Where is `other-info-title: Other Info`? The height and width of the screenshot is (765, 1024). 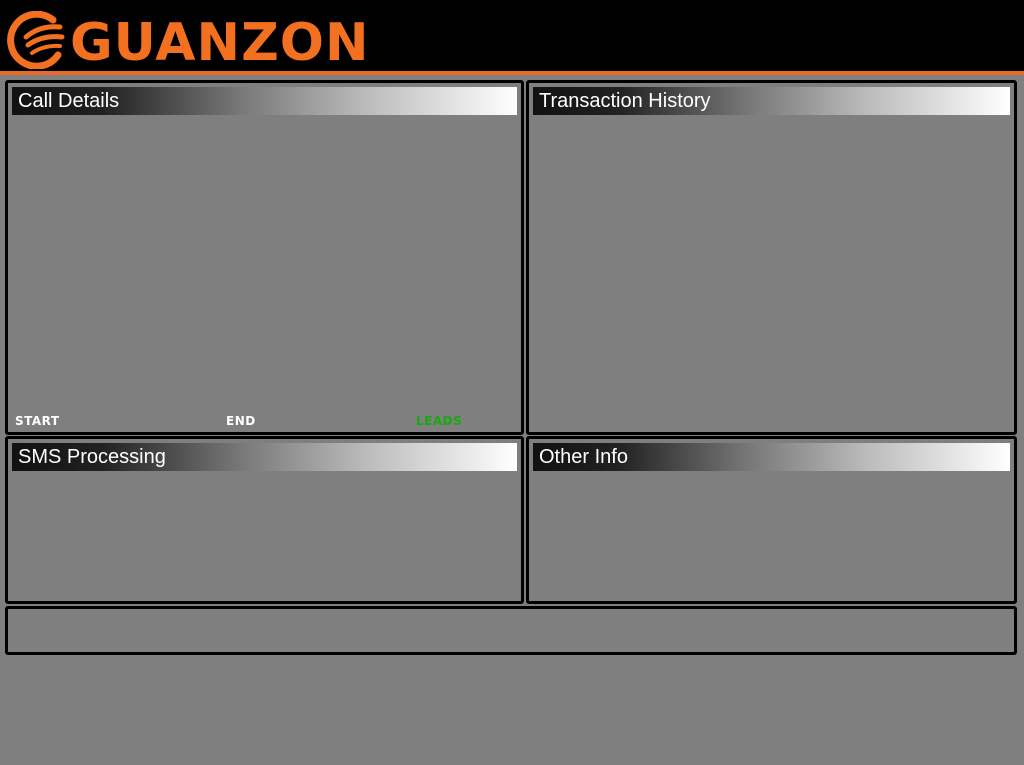
other-info-title: Other Info is located at coordinates (771, 457).